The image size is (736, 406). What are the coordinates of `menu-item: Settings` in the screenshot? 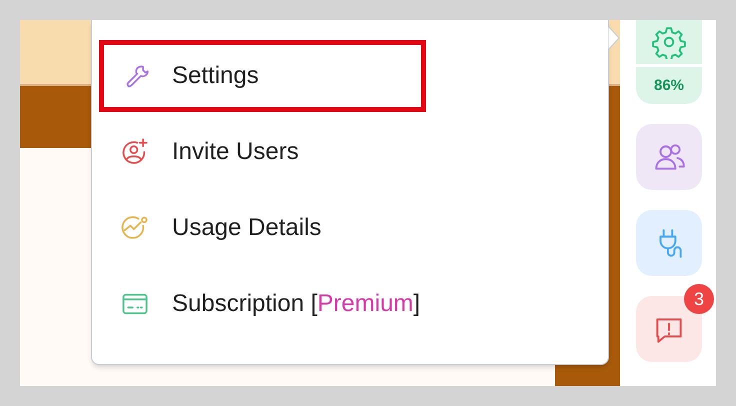 It's located at (262, 76).